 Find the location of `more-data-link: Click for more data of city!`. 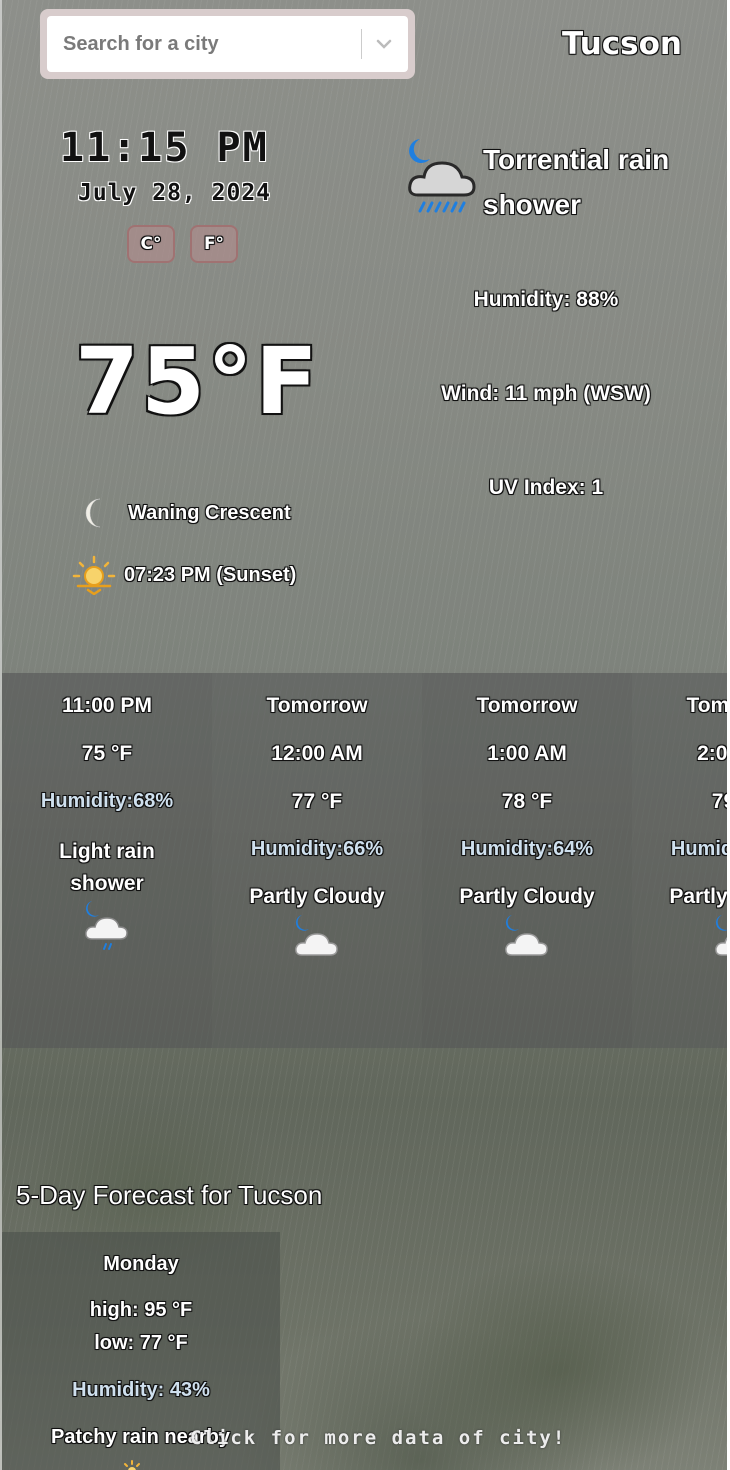

more-data-link: Click for more data of city! is located at coordinates (378, 1438).